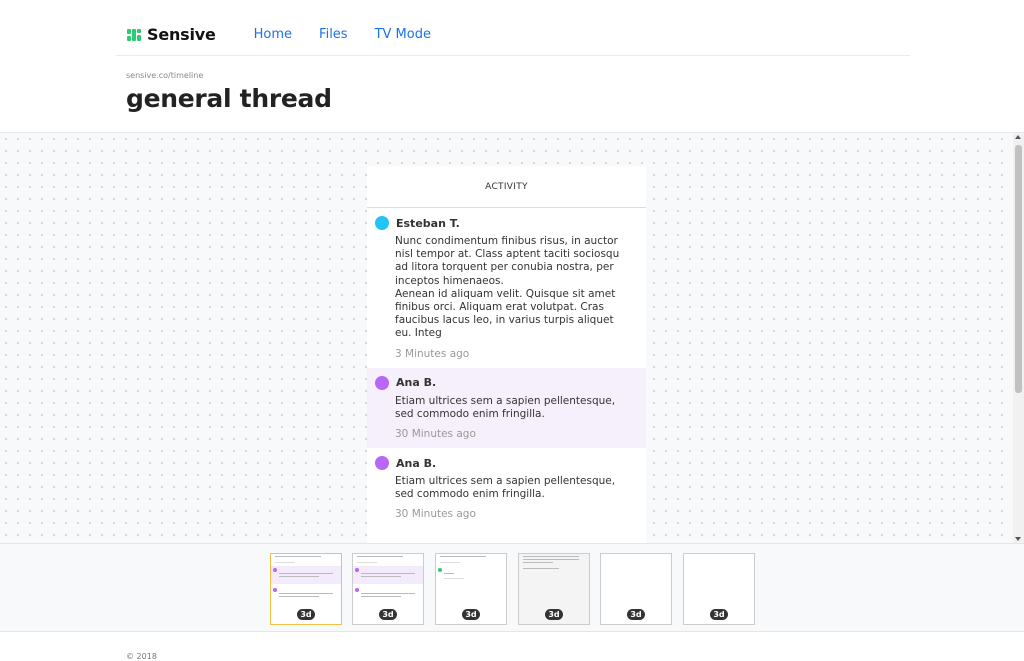  Describe the element at coordinates (273, 34) in the screenshot. I see `nav-home-link: Home` at that location.